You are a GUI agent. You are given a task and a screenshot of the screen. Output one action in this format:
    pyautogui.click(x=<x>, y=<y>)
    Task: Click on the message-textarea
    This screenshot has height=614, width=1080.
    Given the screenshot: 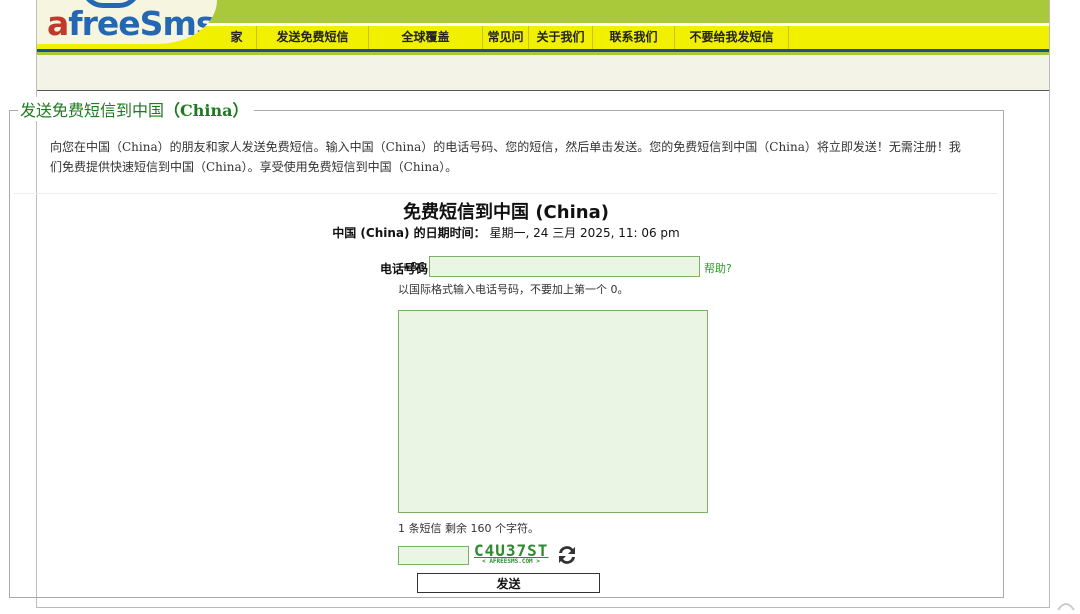 What is the action you would take?
    pyautogui.click(x=553, y=411)
    